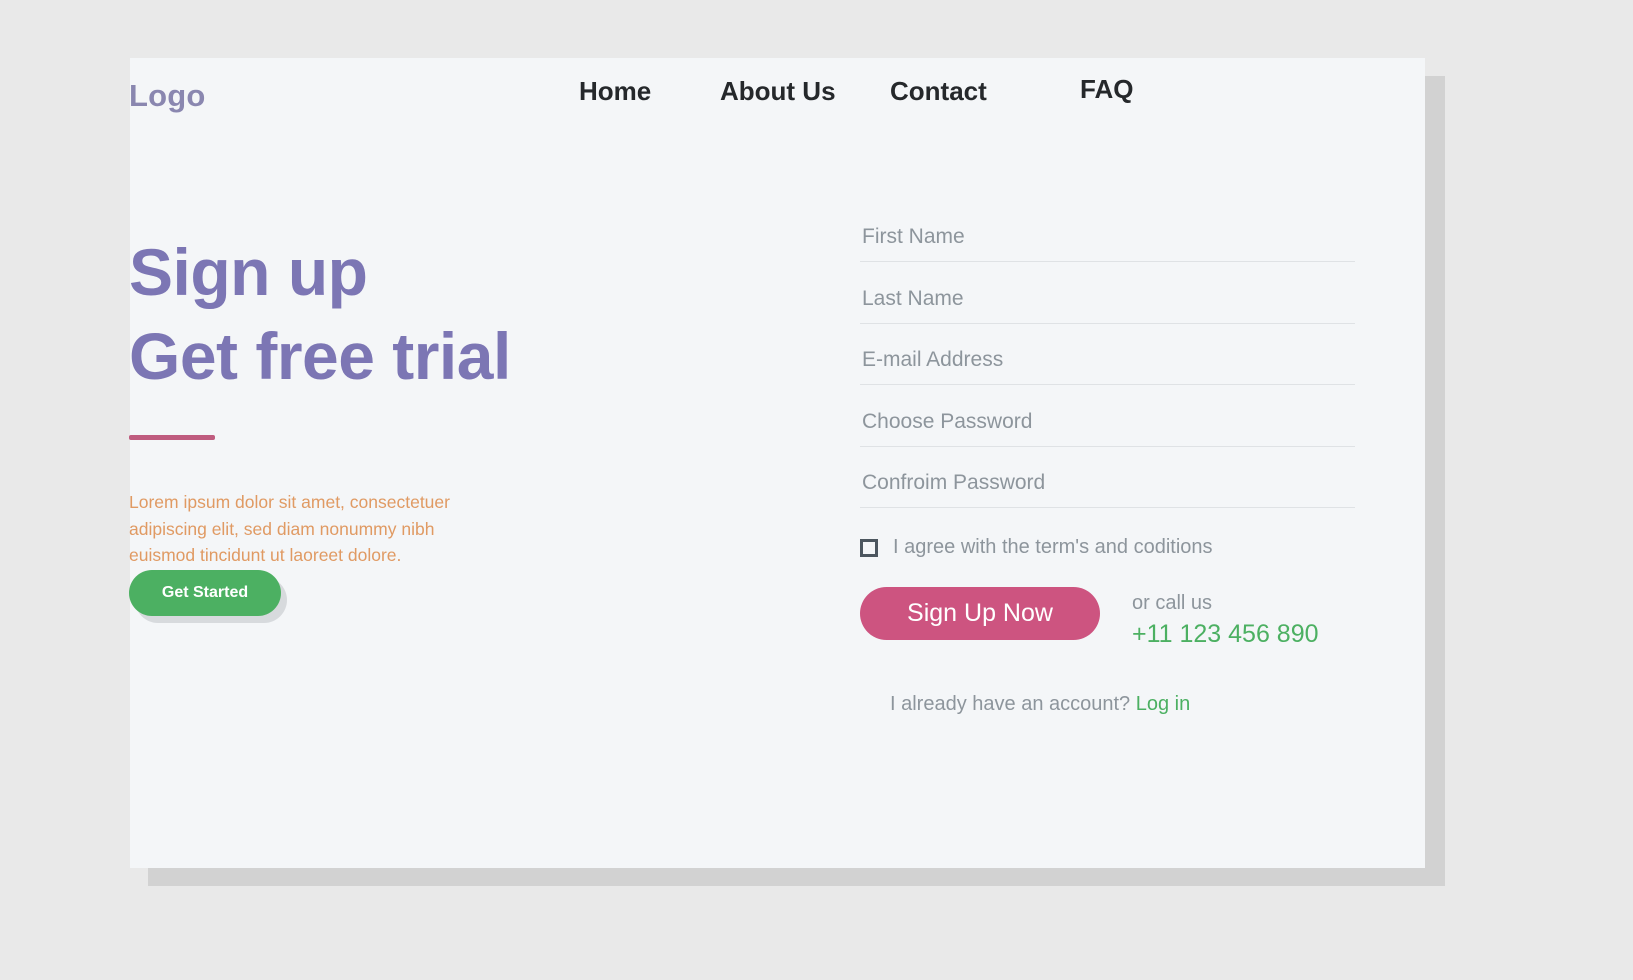 The height and width of the screenshot is (980, 1633). I want to click on email-field, so click(1107, 366).